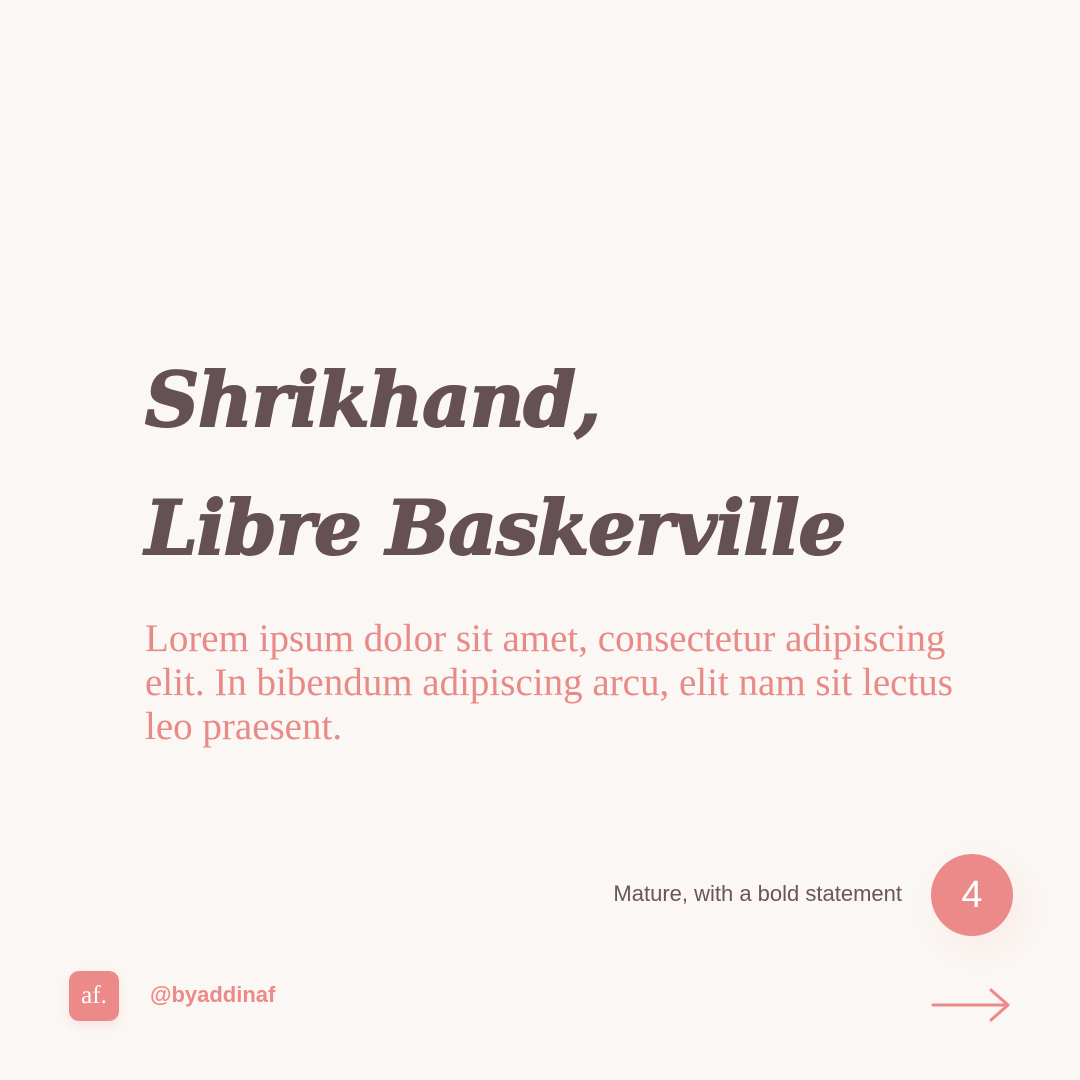 The height and width of the screenshot is (1080, 1080). Describe the element at coordinates (757, 893) in the screenshot. I see `style-caption: Mature, with a bold statement` at that location.